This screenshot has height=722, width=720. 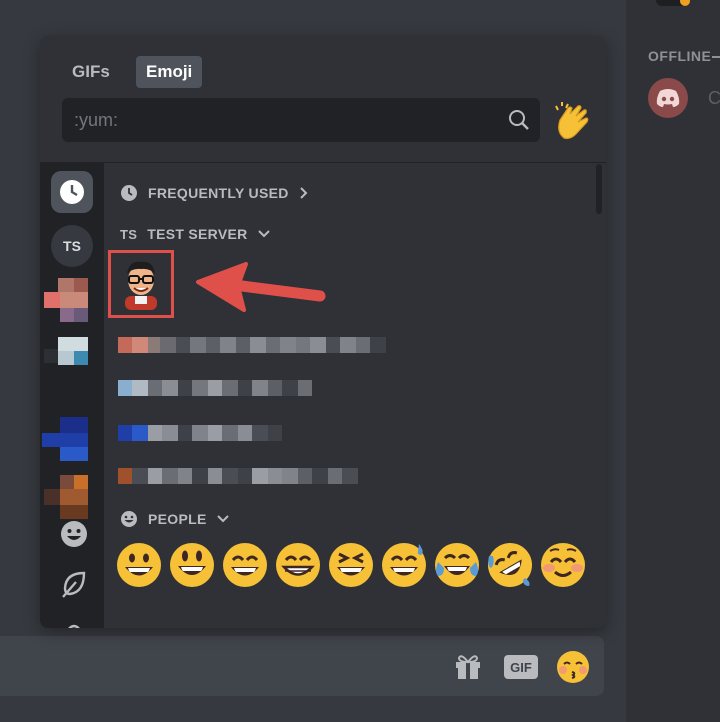 I want to click on red-arrow-annotation, so click(x=261, y=287).